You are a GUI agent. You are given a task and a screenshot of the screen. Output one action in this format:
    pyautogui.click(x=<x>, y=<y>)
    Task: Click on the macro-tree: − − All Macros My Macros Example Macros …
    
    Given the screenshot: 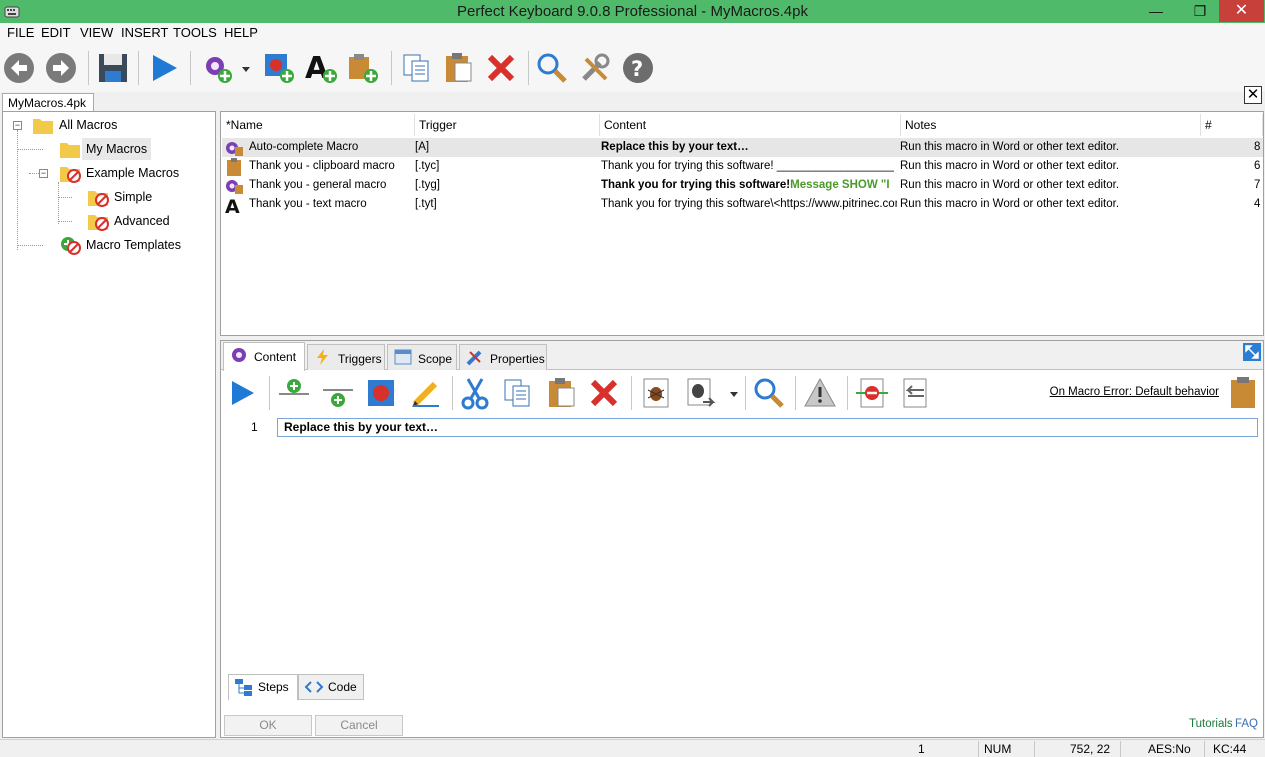 What is the action you would take?
    pyautogui.click(x=109, y=424)
    